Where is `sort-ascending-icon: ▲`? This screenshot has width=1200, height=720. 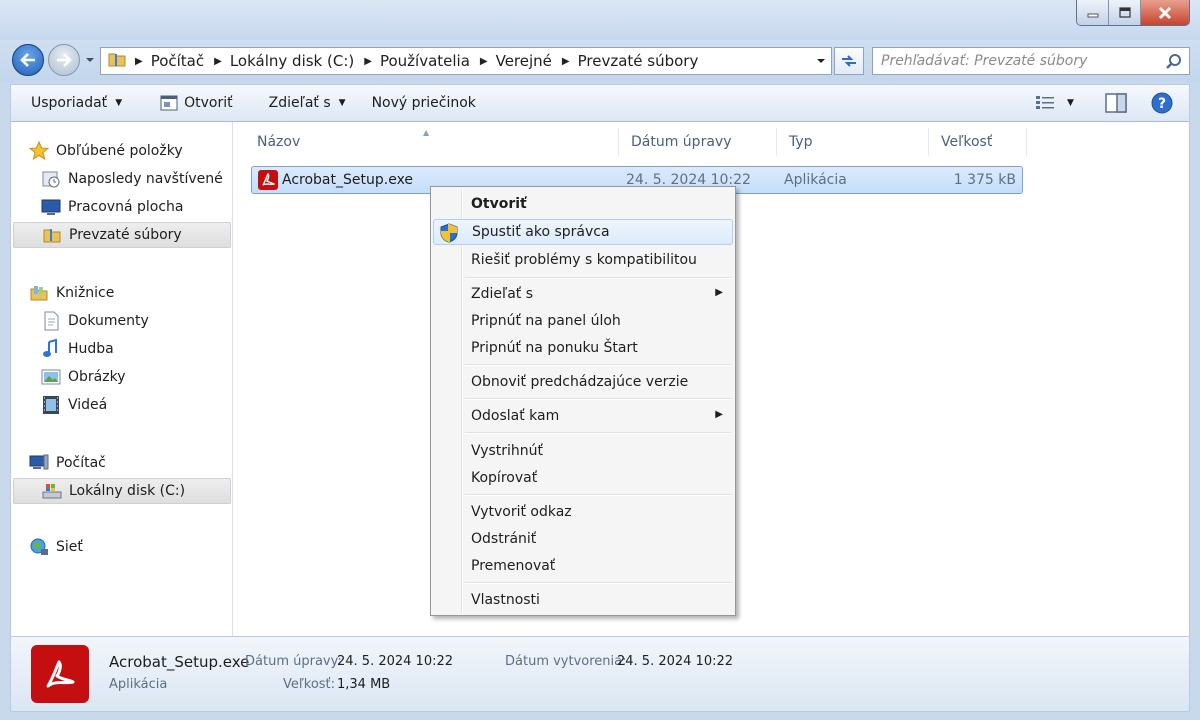 sort-ascending-icon: ▲ is located at coordinates (426, 132).